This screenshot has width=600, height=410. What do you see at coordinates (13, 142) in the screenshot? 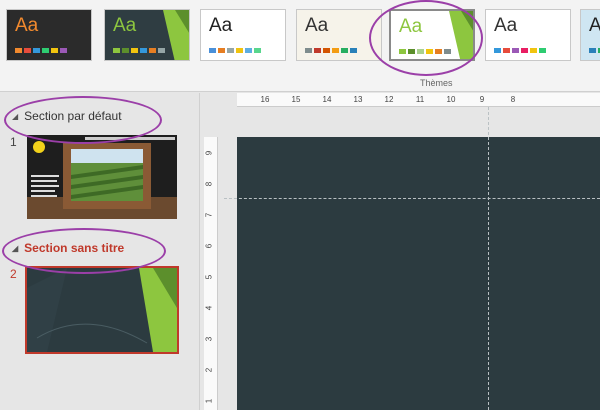
I see `slide-number: 1` at bounding box center [13, 142].